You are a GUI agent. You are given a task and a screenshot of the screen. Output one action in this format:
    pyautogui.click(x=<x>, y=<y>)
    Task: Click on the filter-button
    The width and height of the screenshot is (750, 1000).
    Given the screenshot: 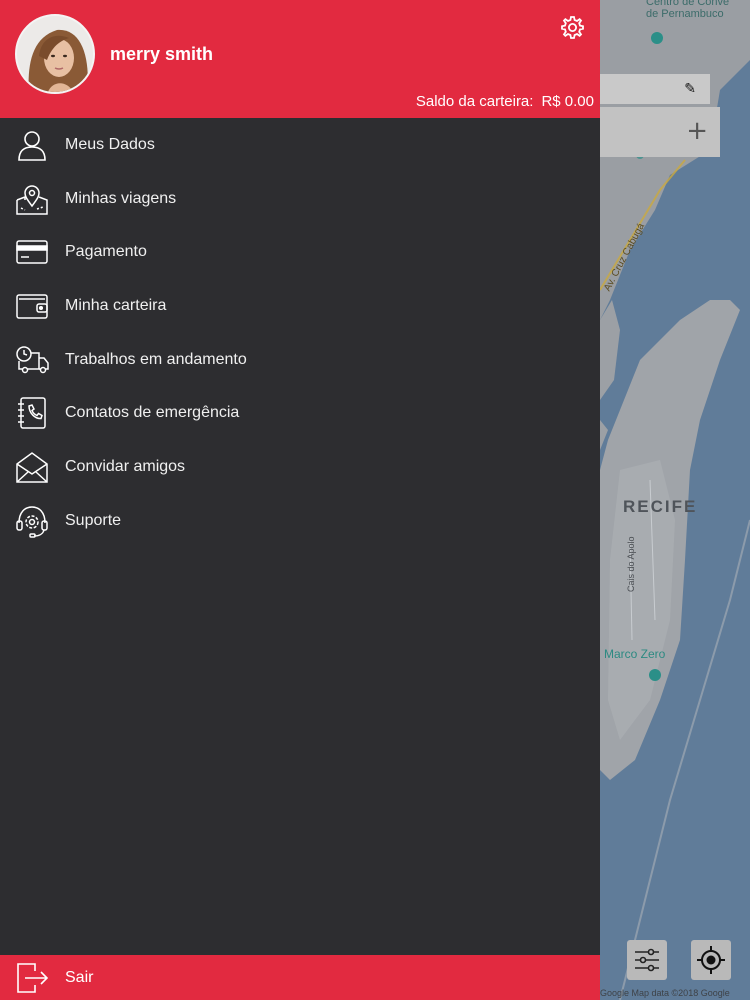 What is the action you would take?
    pyautogui.click(x=647, y=960)
    